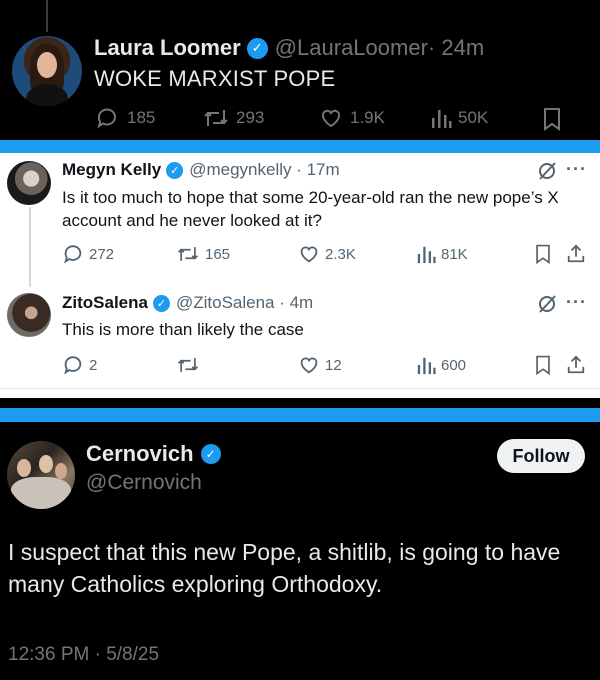 The height and width of the screenshot is (680, 600). What do you see at coordinates (473, 117) in the screenshot?
I see `views-count: 50K` at bounding box center [473, 117].